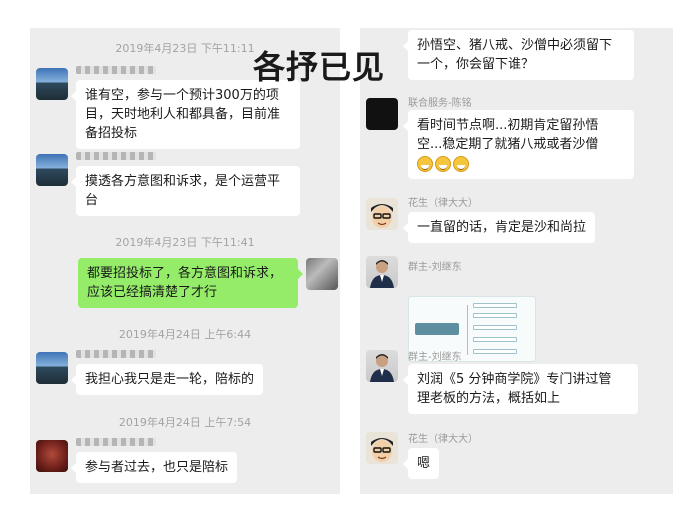  I want to click on my-message-bubble: 都要招投标了，各方意图和诉求， 应该已经搞清楚了才行, so click(190, 283).